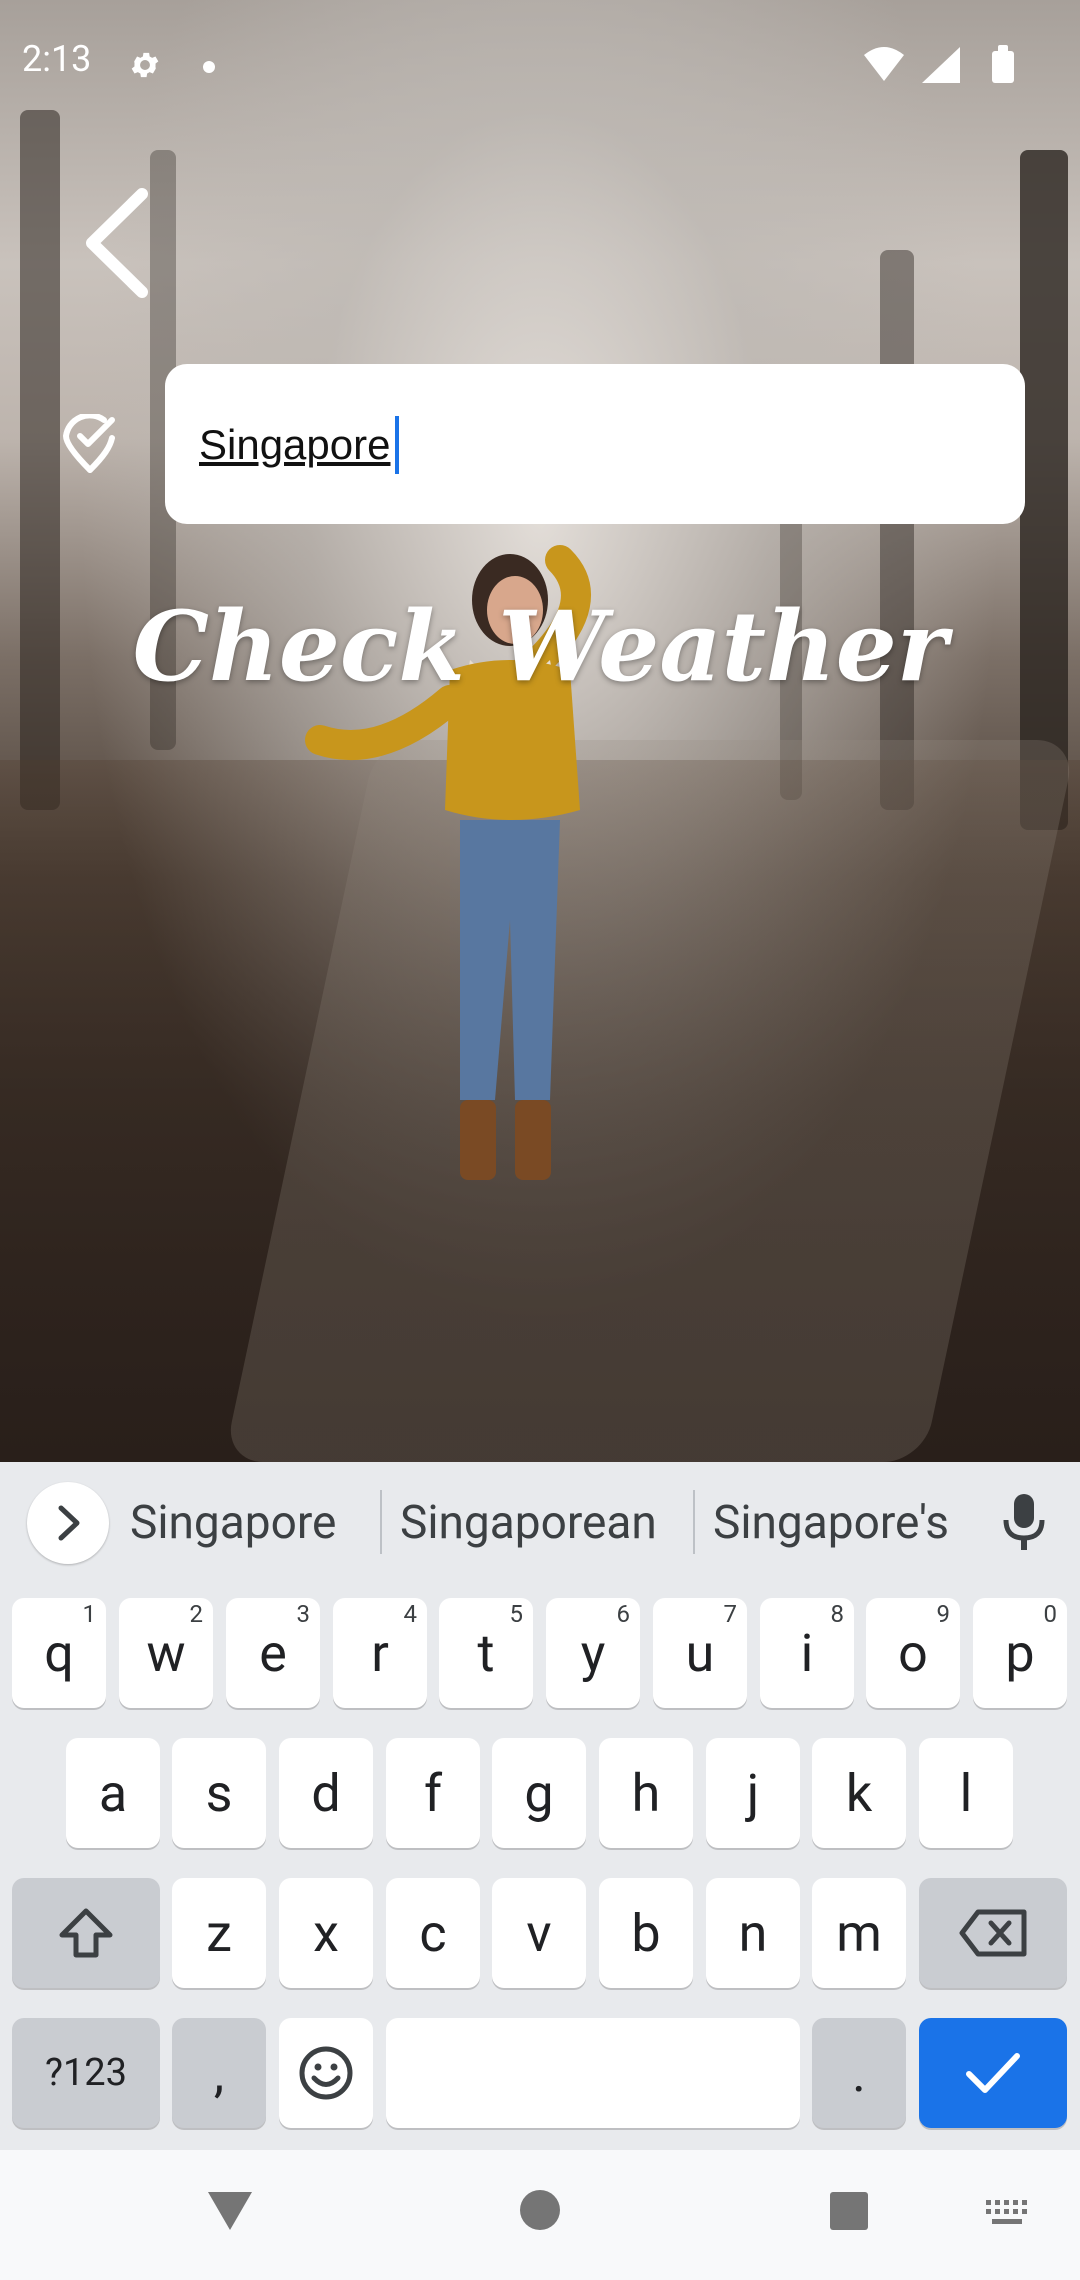  I want to click on key-hint: 9, so click(943, 1614).